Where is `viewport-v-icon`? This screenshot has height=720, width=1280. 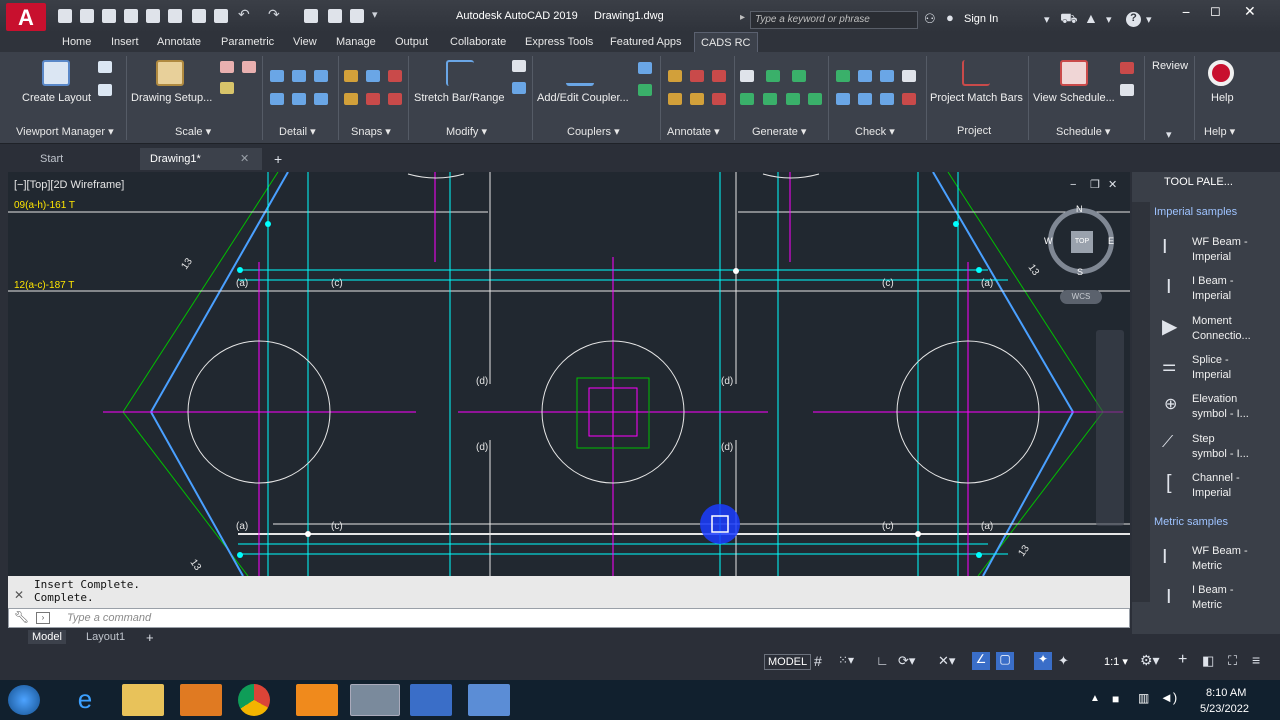 viewport-v-icon is located at coordinates (105, 67).